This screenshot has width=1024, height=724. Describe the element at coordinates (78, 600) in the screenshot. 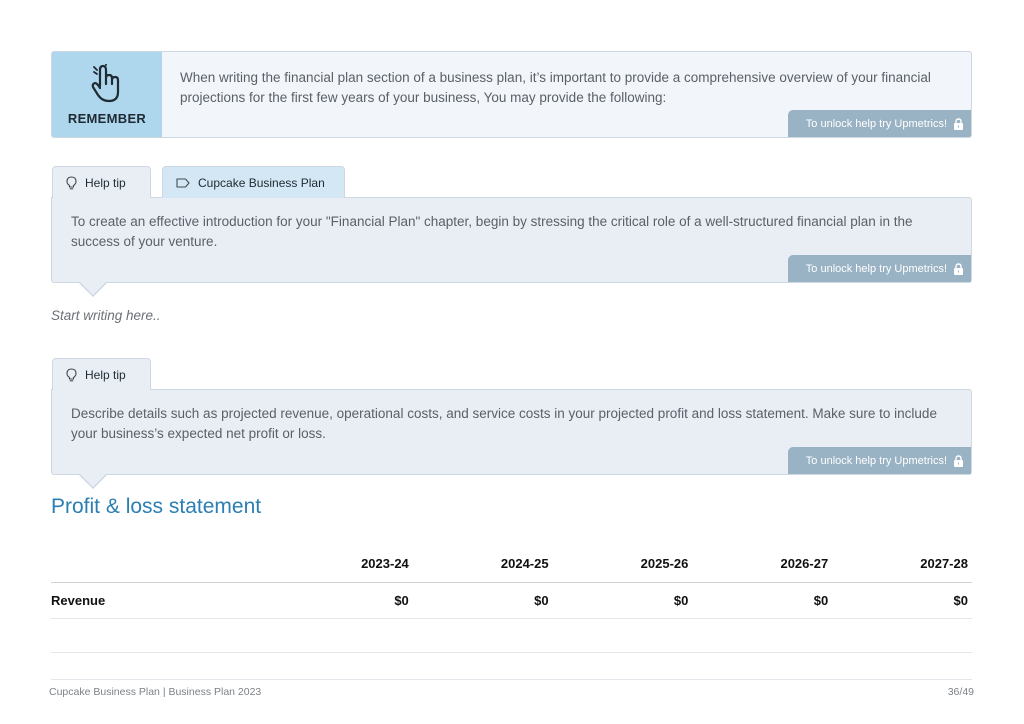

I see `row-label: Revenue` at that location.